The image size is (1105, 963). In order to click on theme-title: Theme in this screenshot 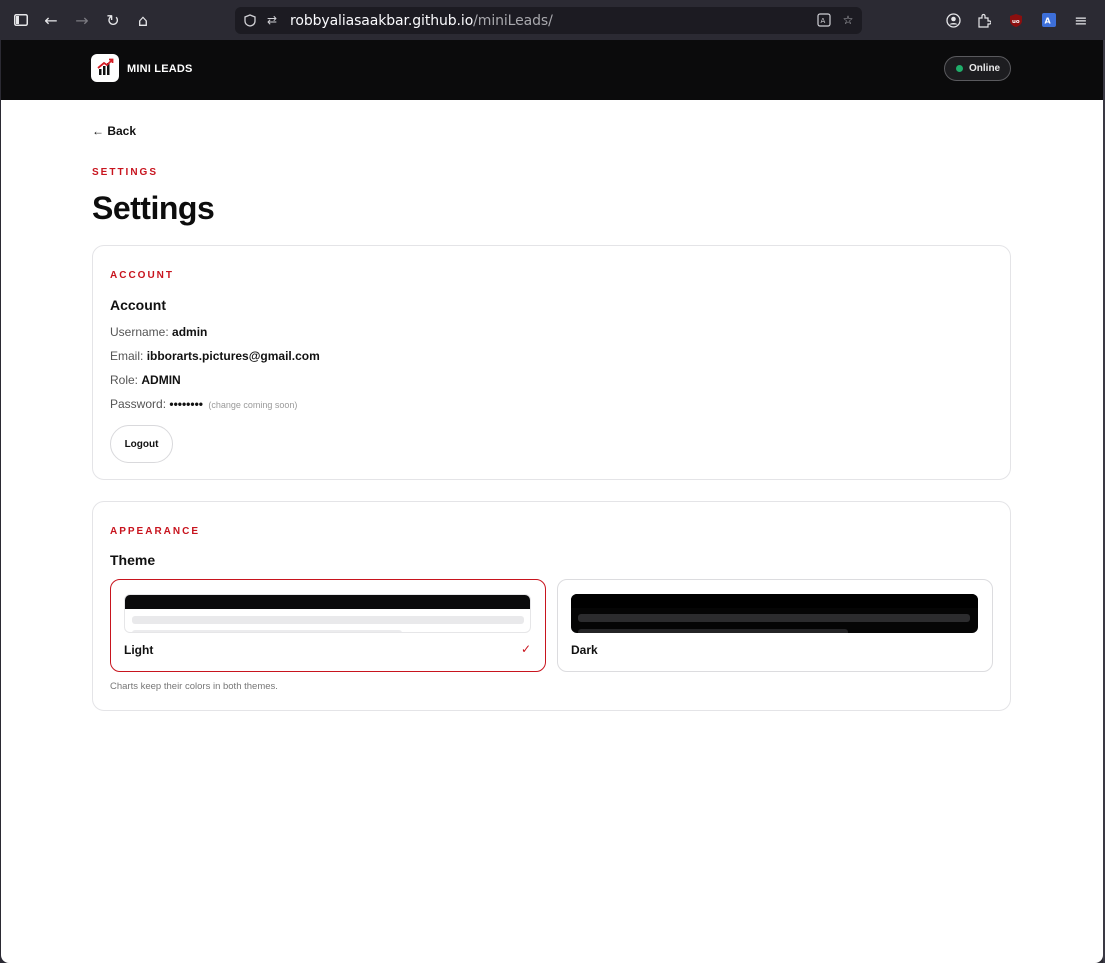, I will do `click(133, 560)`.